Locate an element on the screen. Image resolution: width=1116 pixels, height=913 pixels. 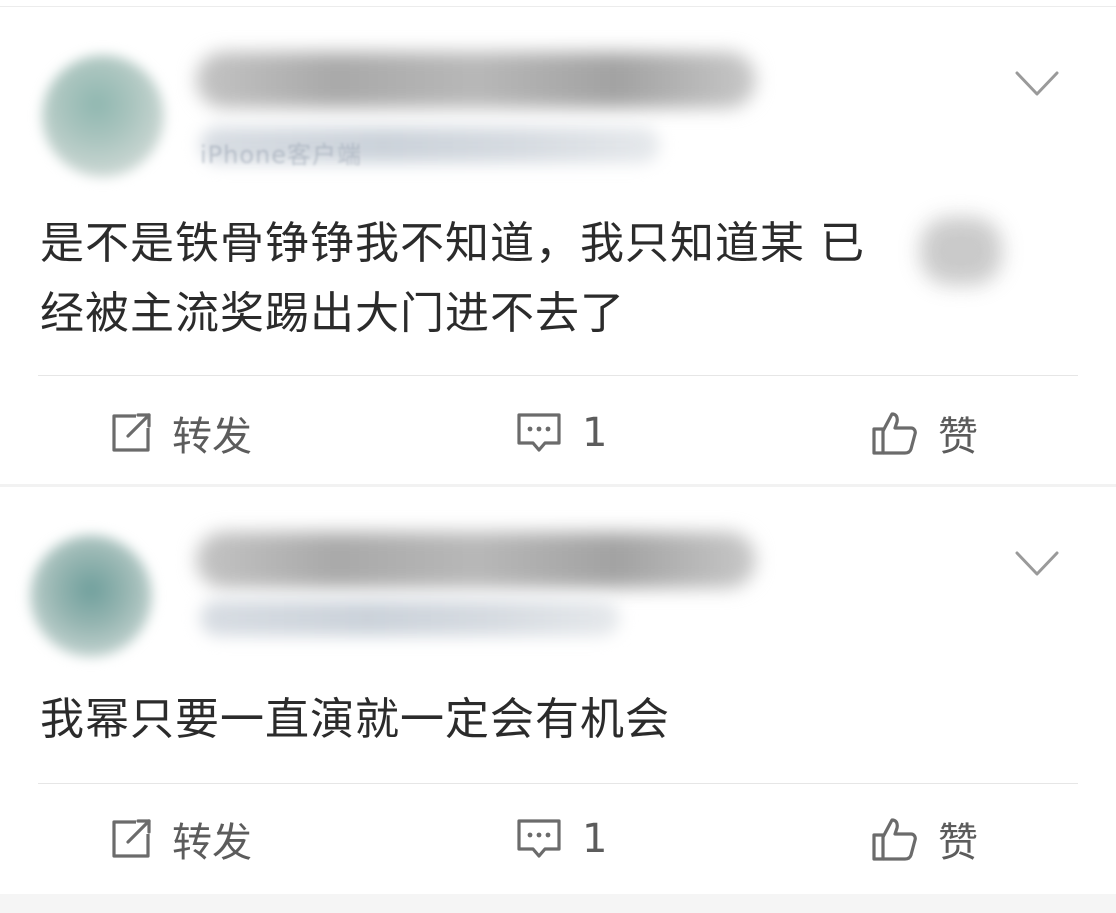
post-content: 我幂只要一直演就一定会有机会 is located at coordinates (355, 719).